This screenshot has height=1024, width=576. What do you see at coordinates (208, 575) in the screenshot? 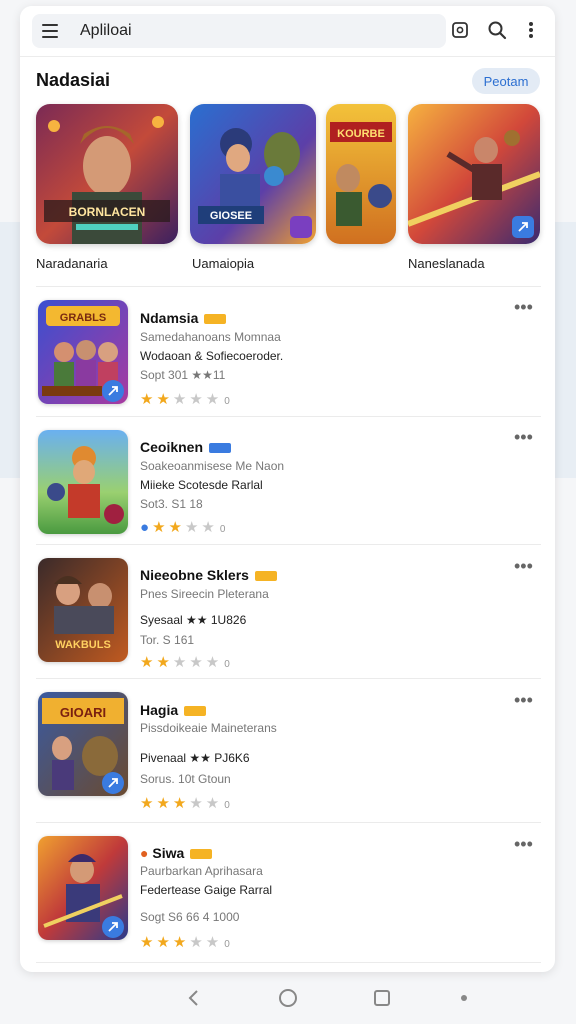
I see `app-title-3: Nieeobne Sklers` at bounding box center [208, 575].